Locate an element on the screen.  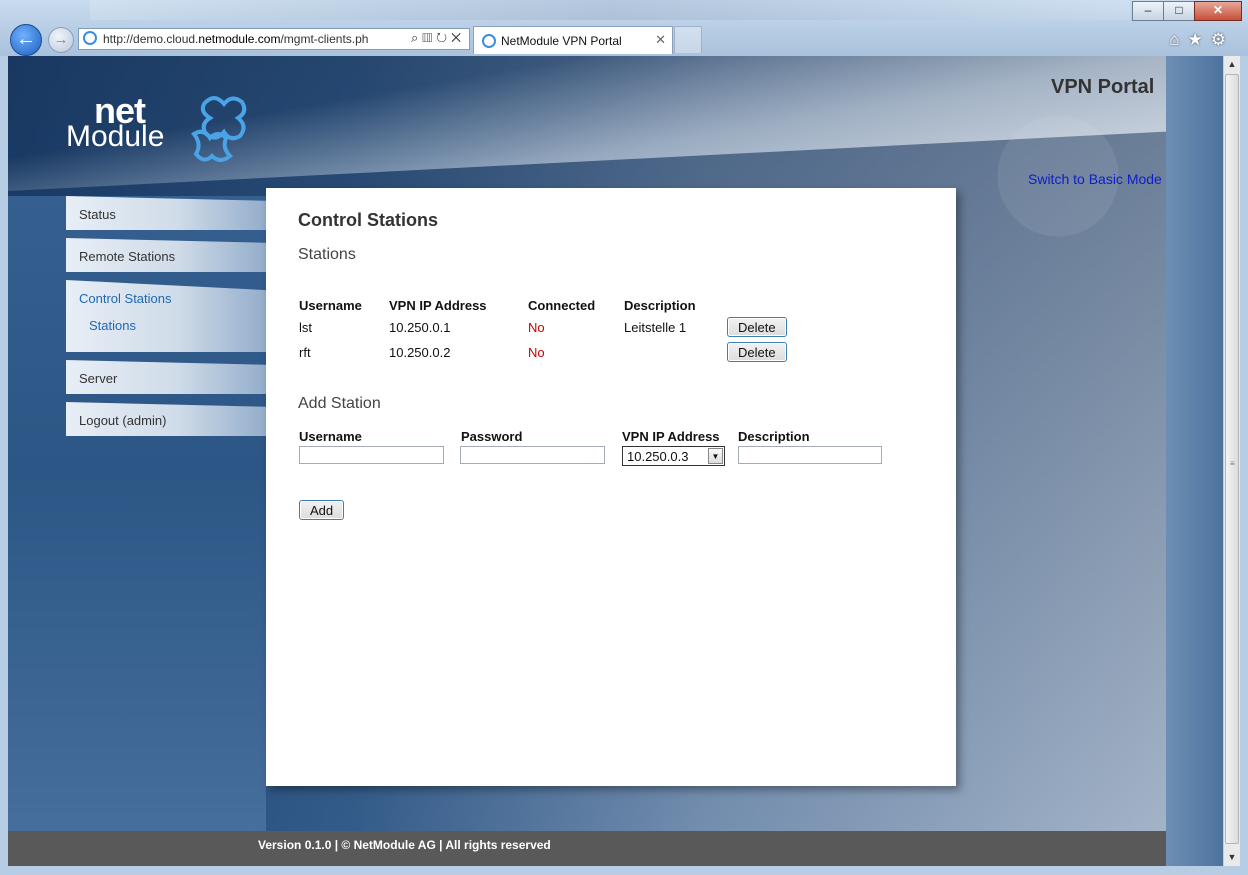
column-header-description: Description is located at coordinates (660, 305).